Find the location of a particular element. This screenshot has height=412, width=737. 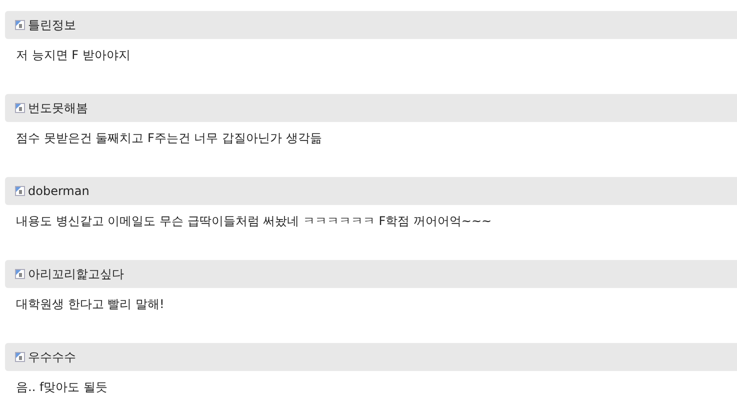

comment-text: 내용도 병신같고 이메일도 무슨 급딱이들처럼 써놨네 ㅋㅋㅋㅋㅋㅋ F학점 꺼어어억~~~ is located at coordinates (254, 221).